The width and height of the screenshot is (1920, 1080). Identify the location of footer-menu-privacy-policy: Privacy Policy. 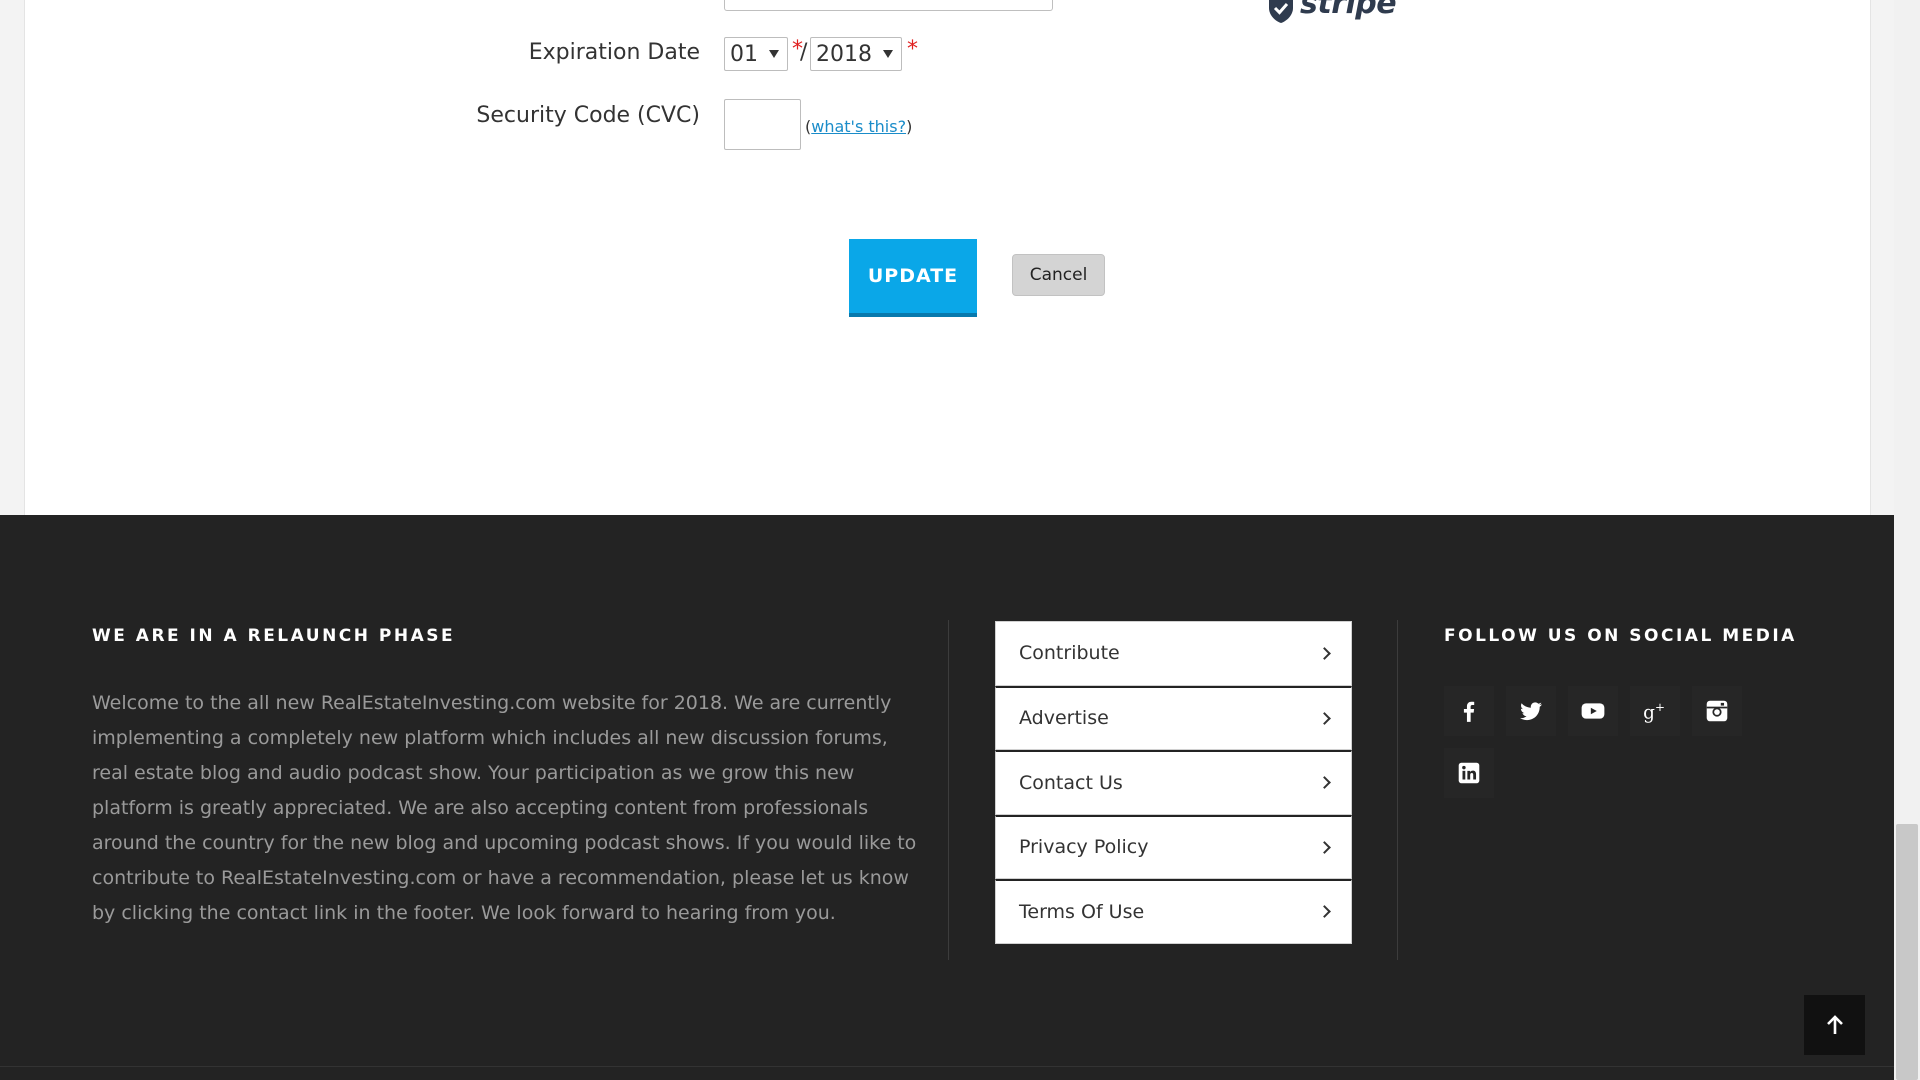
(1173, 846).